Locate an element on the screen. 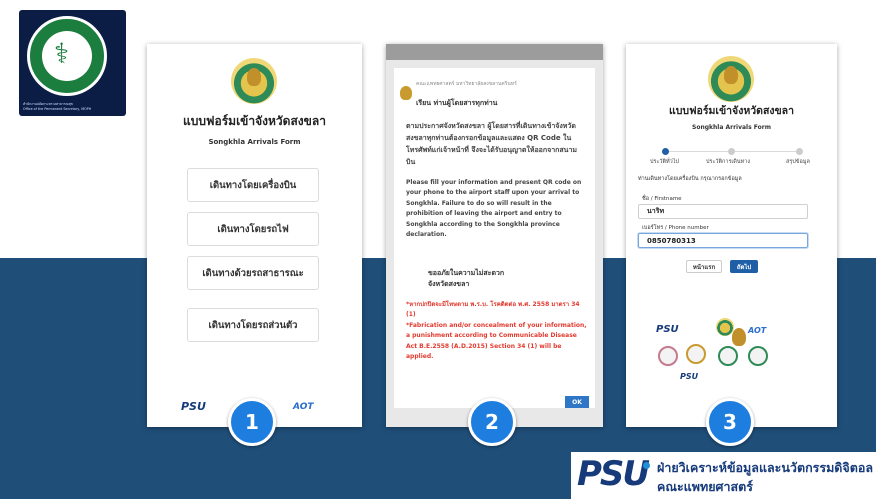 Image resolution: width=876 pixels, height=499 pixels. option-train-button: เดินทางโดยรถไฟ is located at coordinates (253, 229).